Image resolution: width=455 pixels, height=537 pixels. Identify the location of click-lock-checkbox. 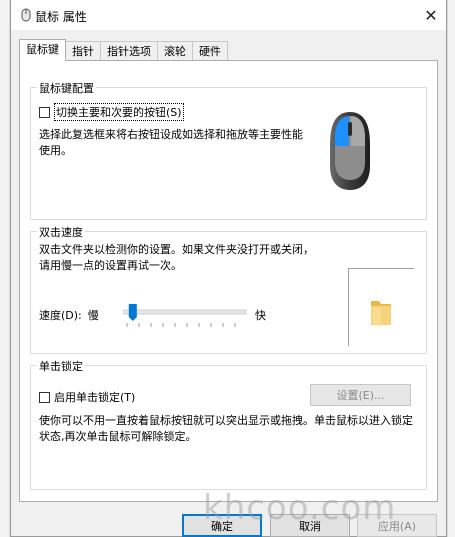
(44, 397).